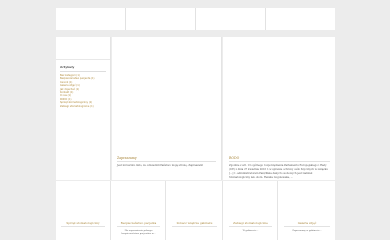 The height and width of the screenshot is (240, 390). What do you see at coordinates (194, 223) in the screenshot?
I see `bottom-card-title: Zobacz wnętrze gabinetu` at bounding box center [194, 223].